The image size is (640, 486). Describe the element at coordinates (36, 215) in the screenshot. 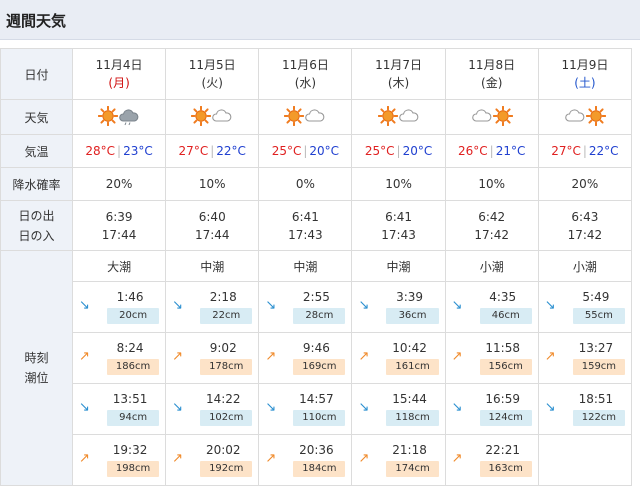

I see `sunrise-label: 日の出` at that location.